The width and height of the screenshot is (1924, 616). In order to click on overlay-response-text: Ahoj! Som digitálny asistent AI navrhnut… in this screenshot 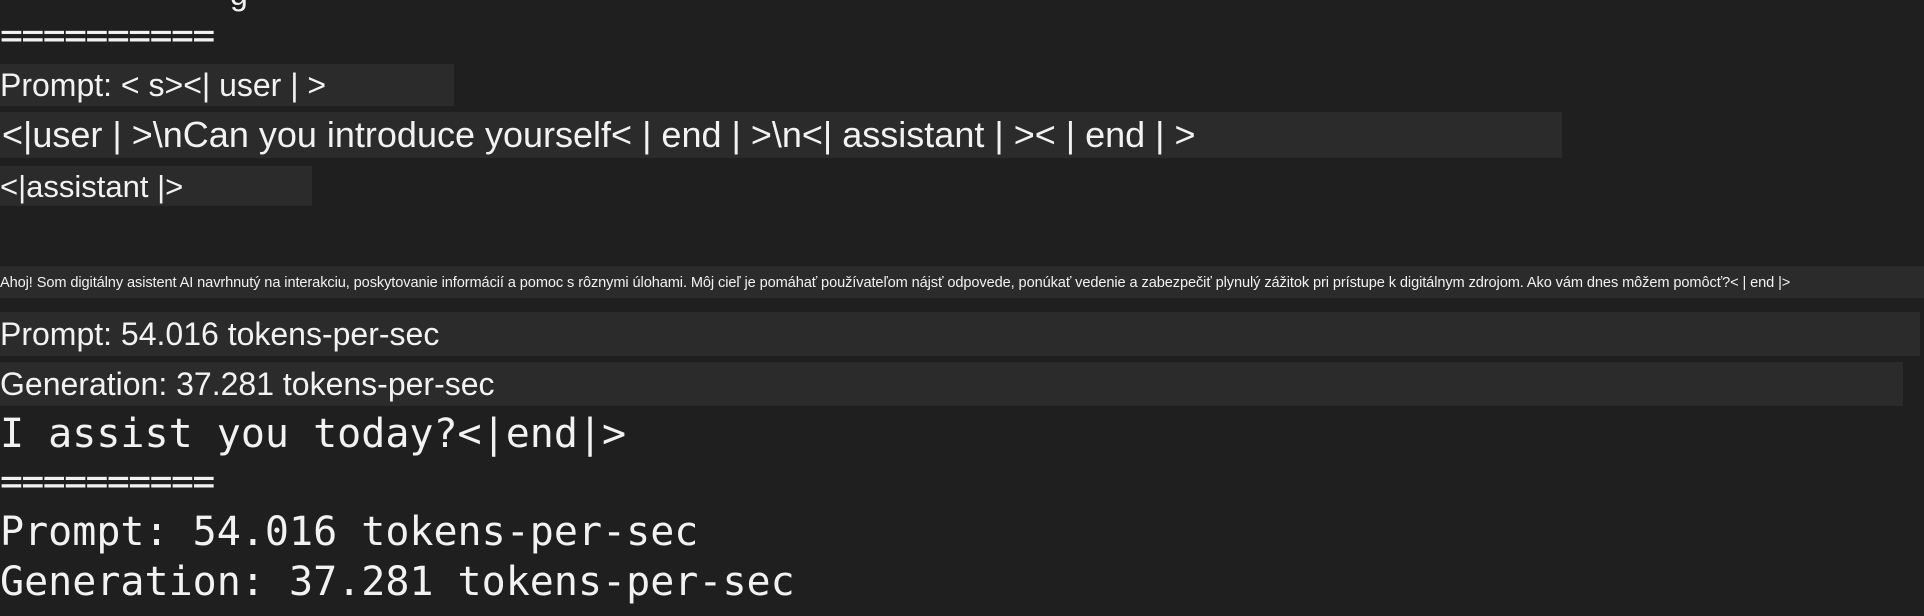, I will do `click(895, 283)`.